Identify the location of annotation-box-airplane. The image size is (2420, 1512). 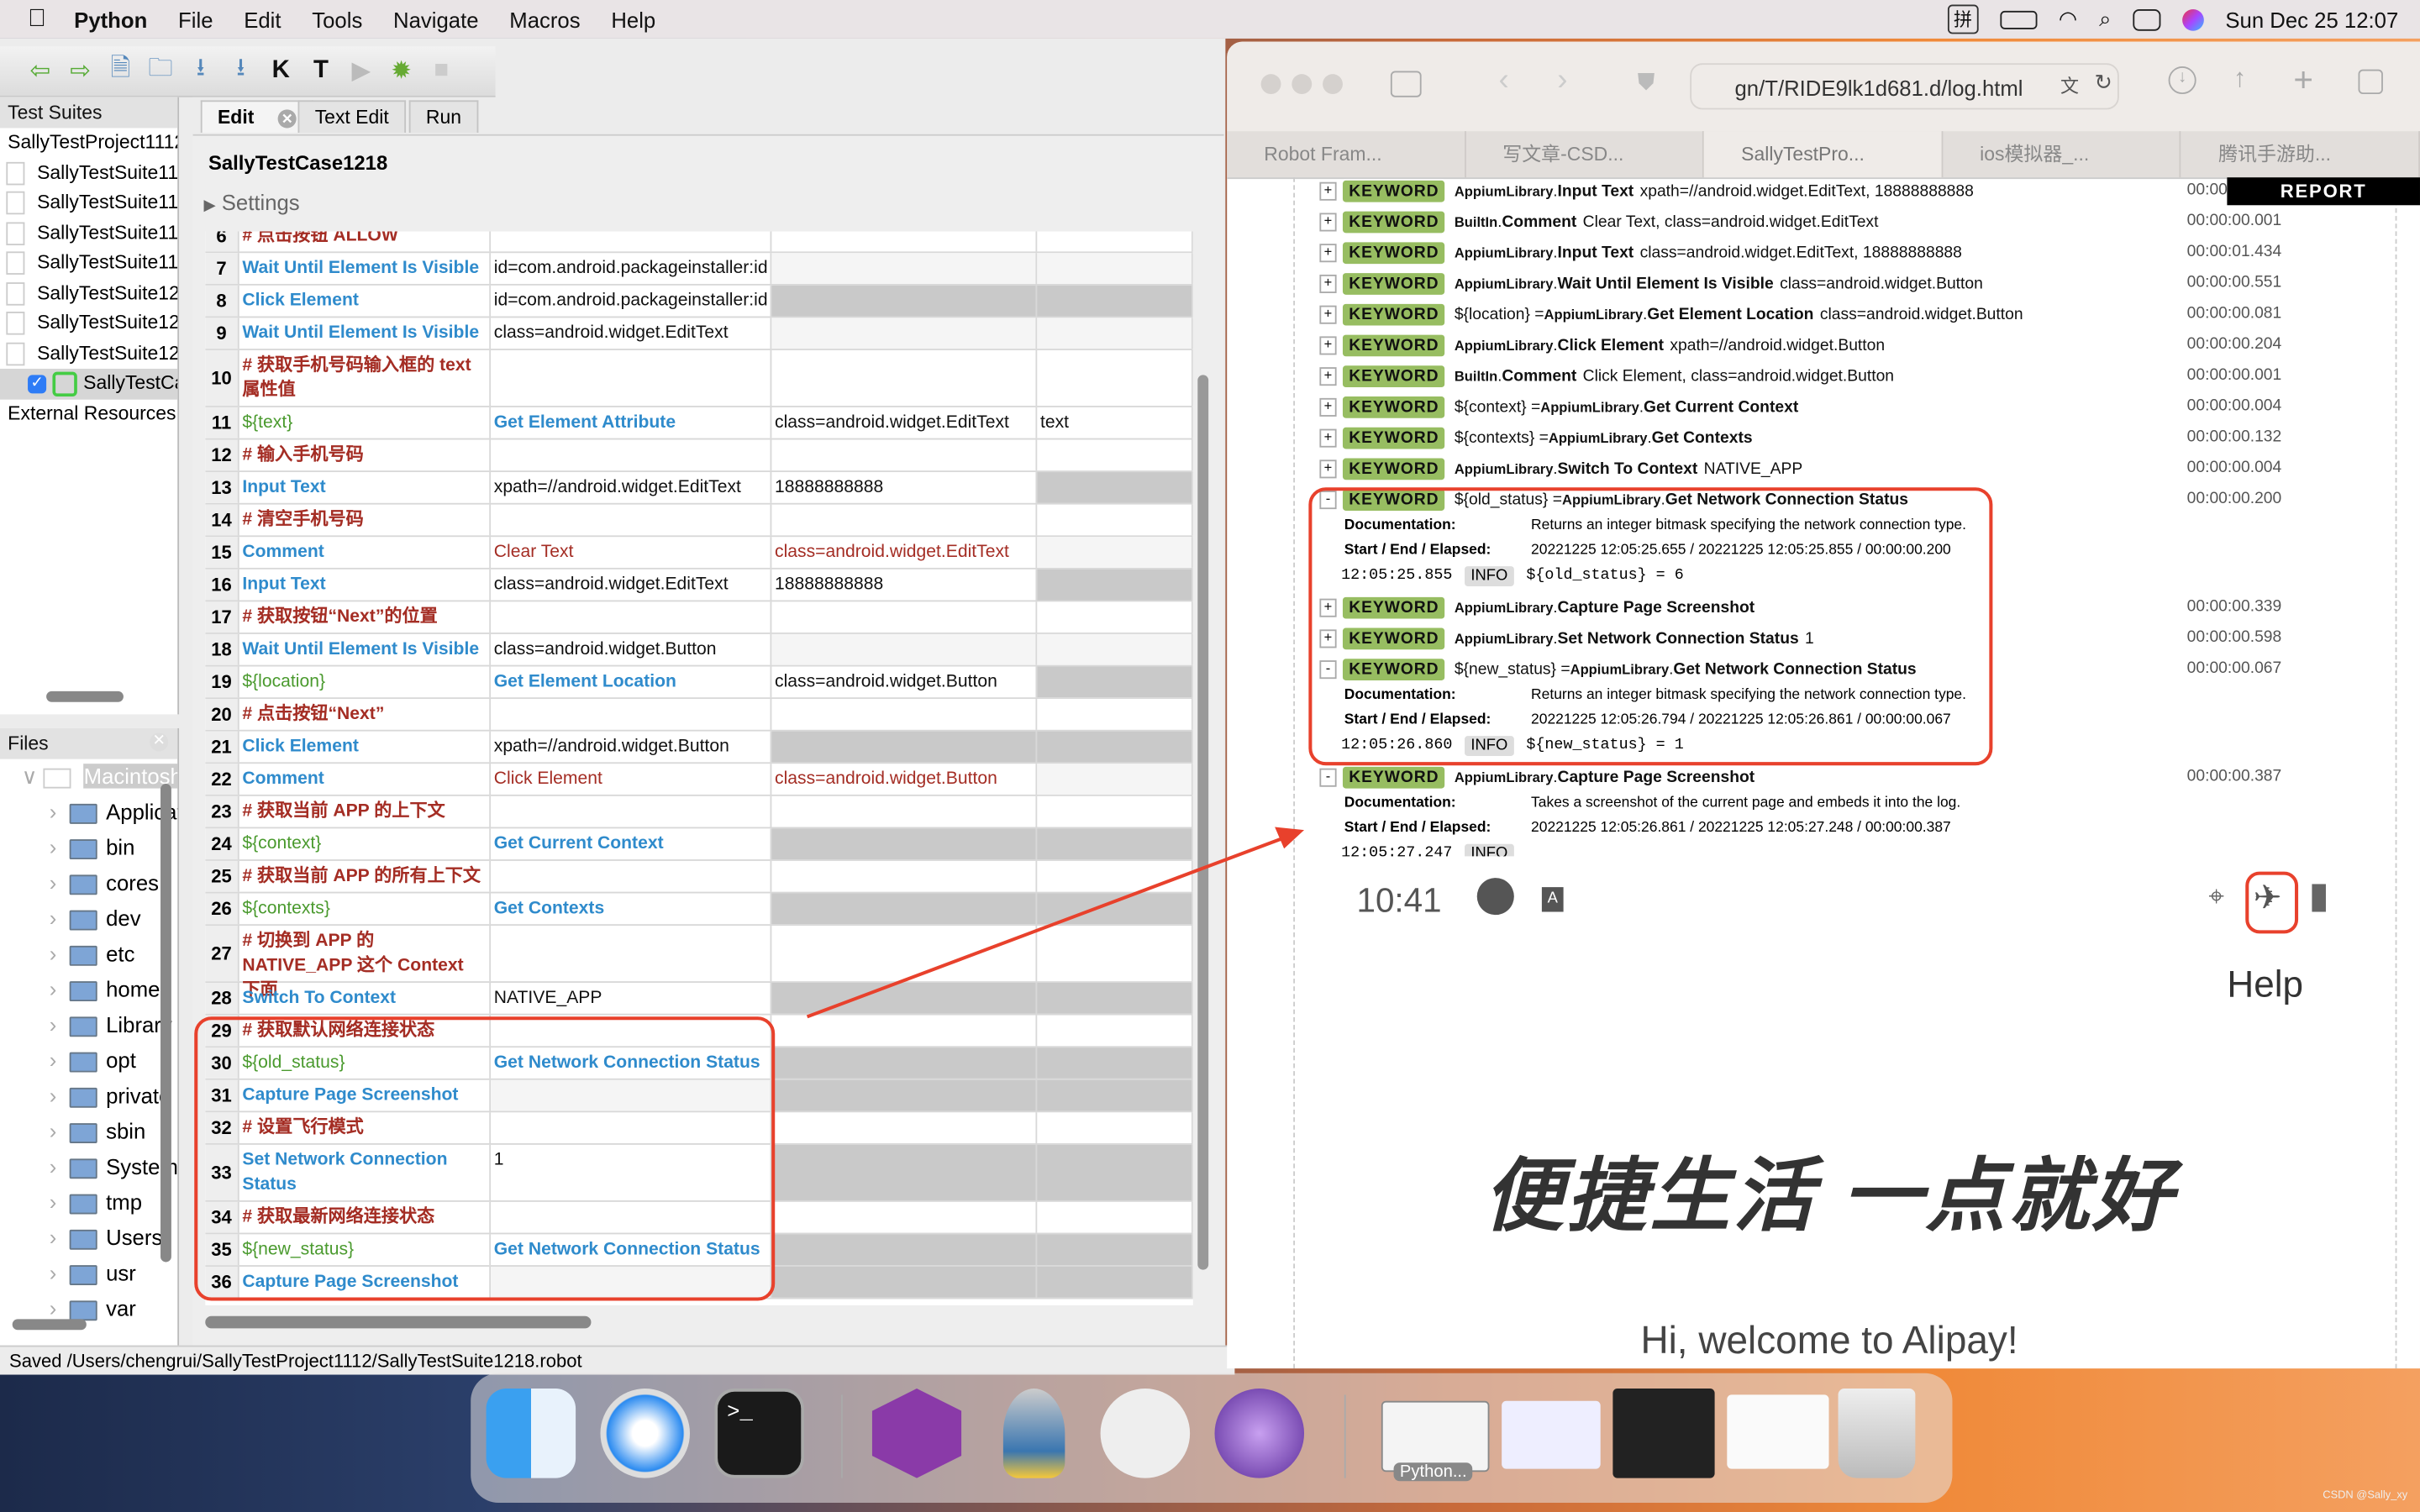
(2272, 902).